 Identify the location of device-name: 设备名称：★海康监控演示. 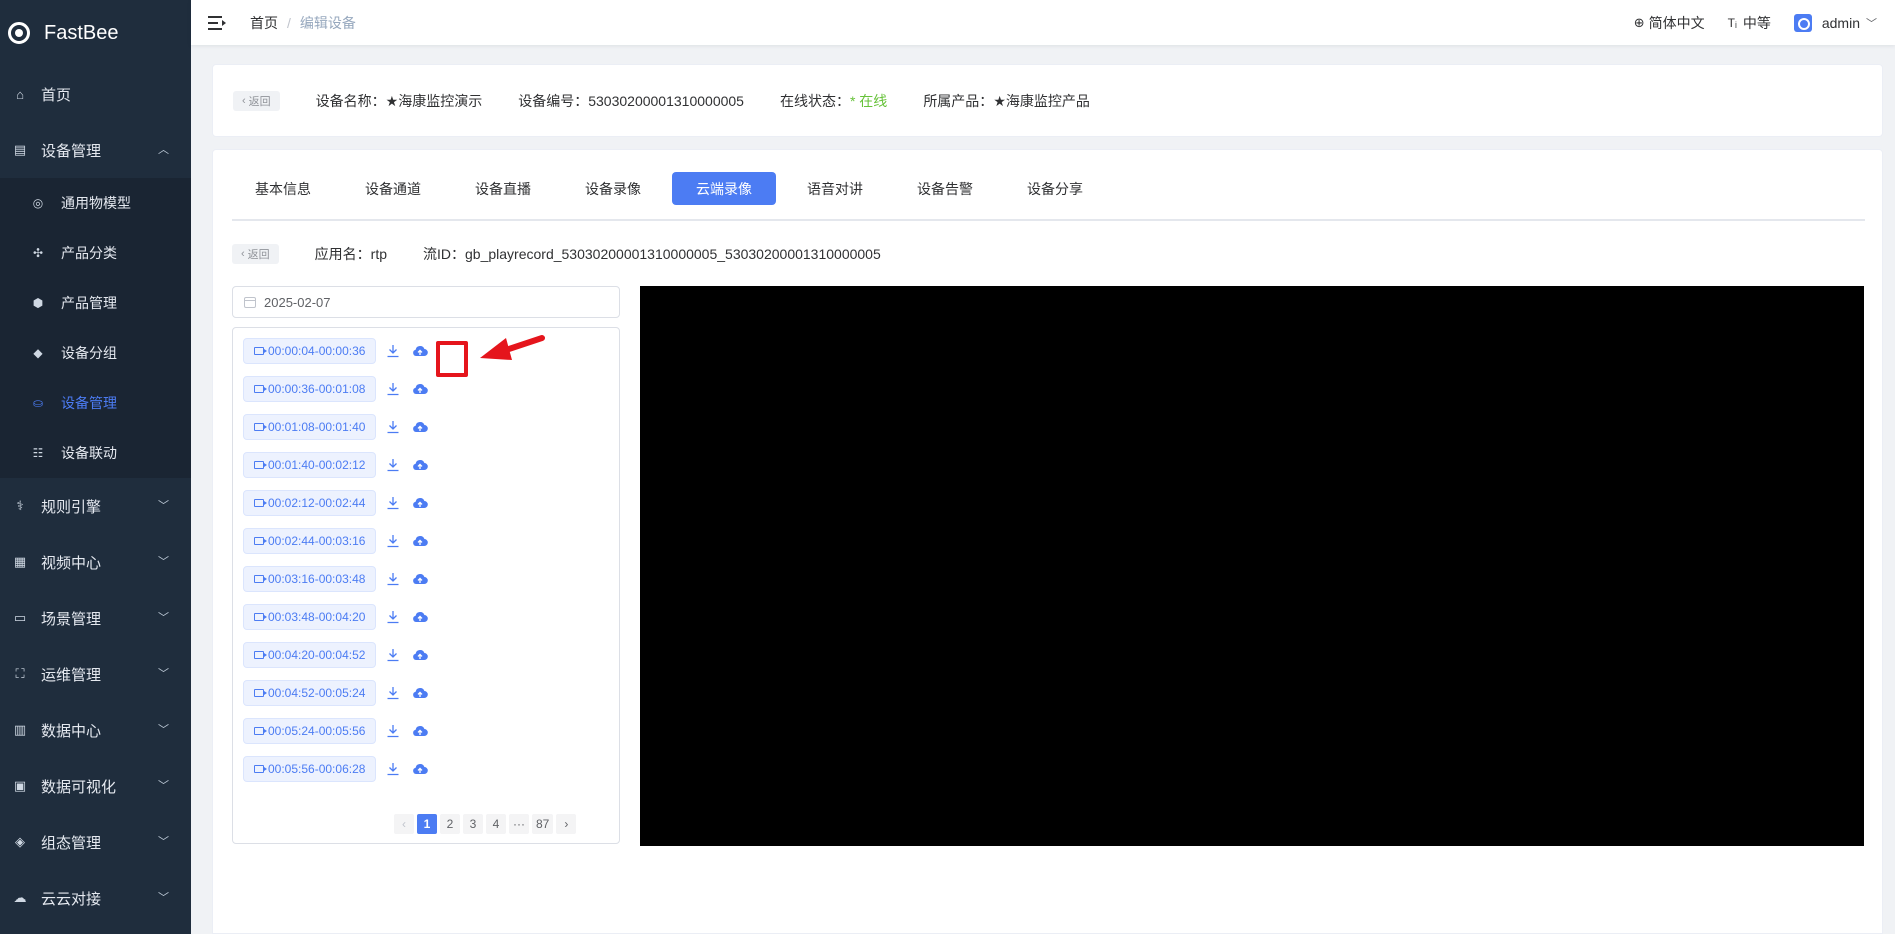
(399, 100).